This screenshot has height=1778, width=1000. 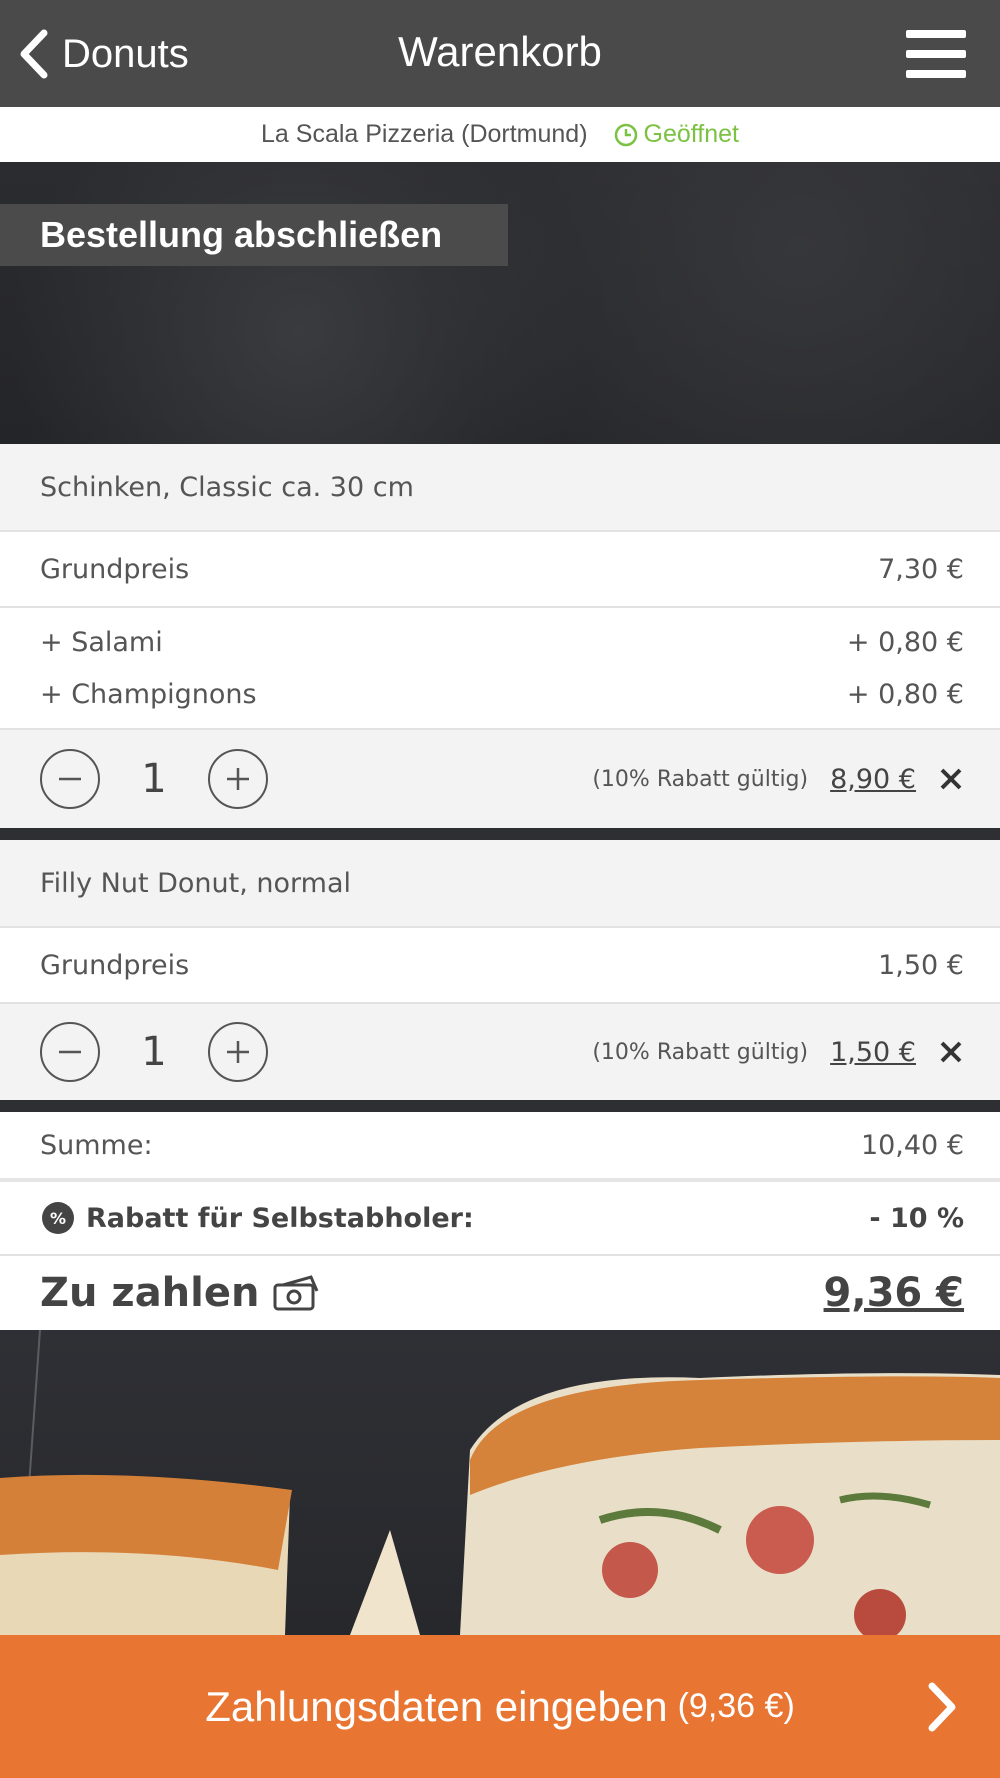 I want to click on item-total-info: (10% Rabatt gültig) 8,90 €, so click(x=778, y=779).